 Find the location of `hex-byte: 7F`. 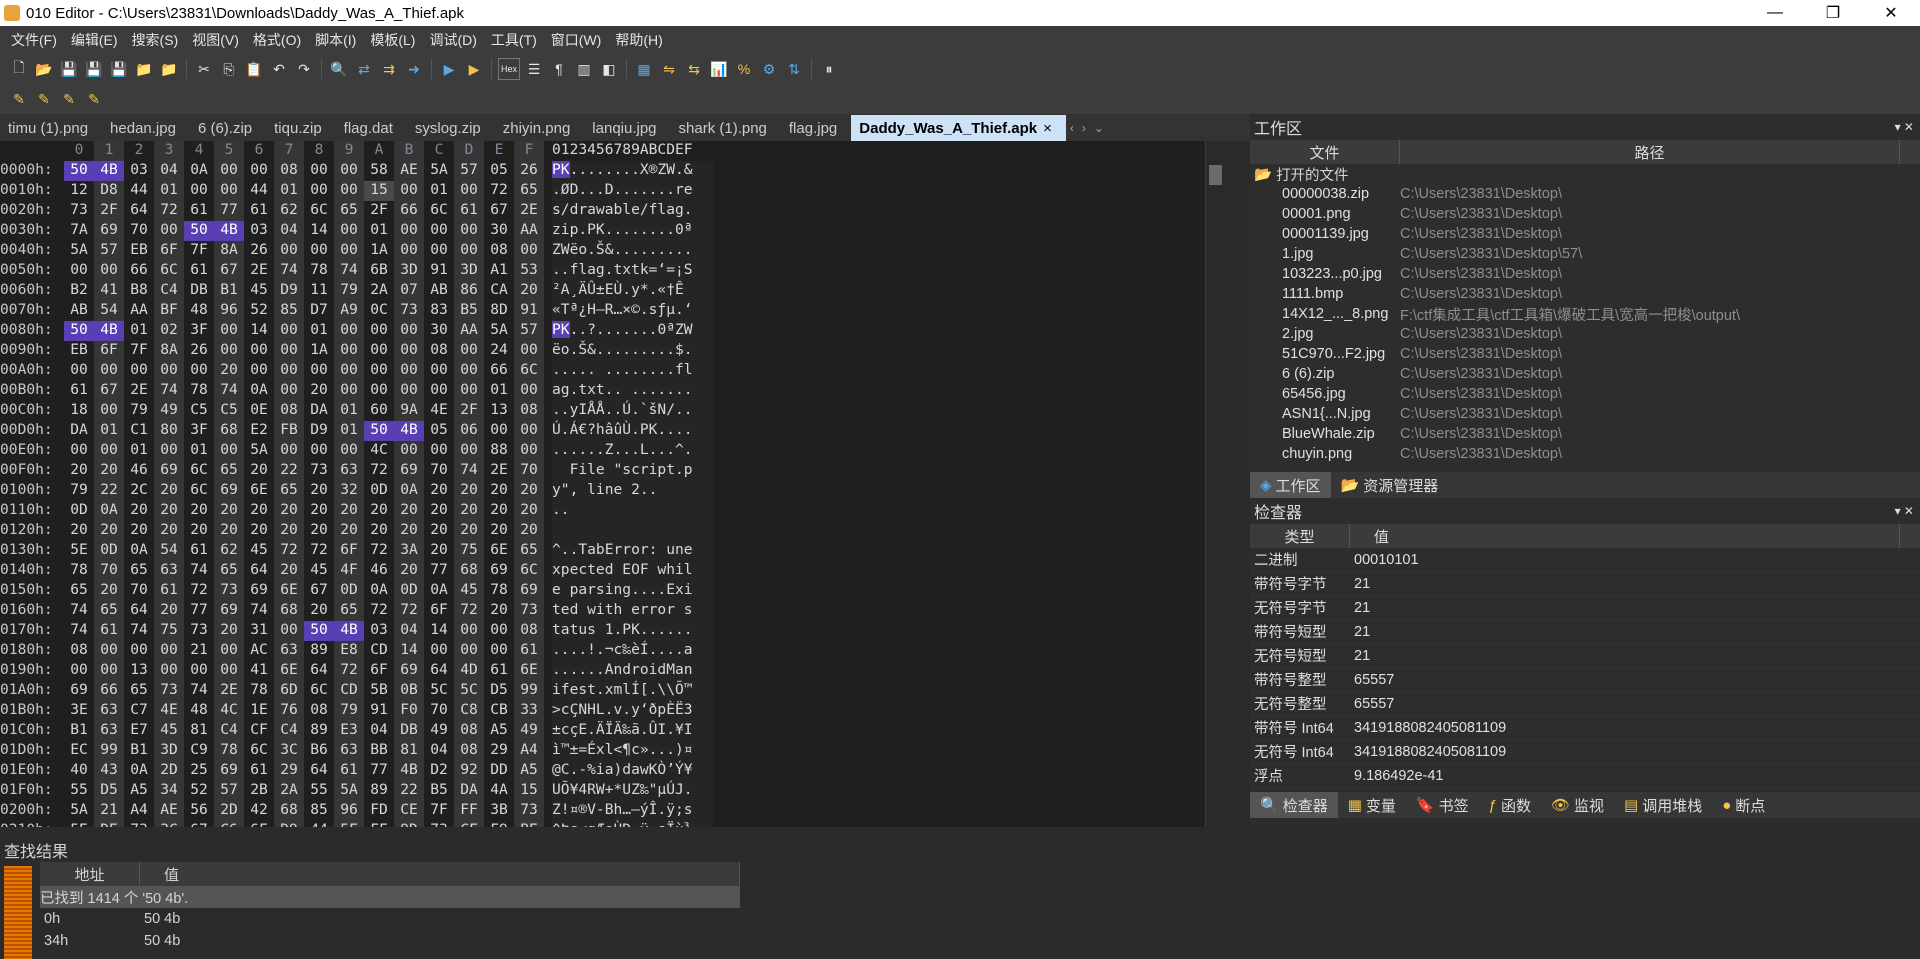

hex-byte: 7F is located at coordinates (439, 811).